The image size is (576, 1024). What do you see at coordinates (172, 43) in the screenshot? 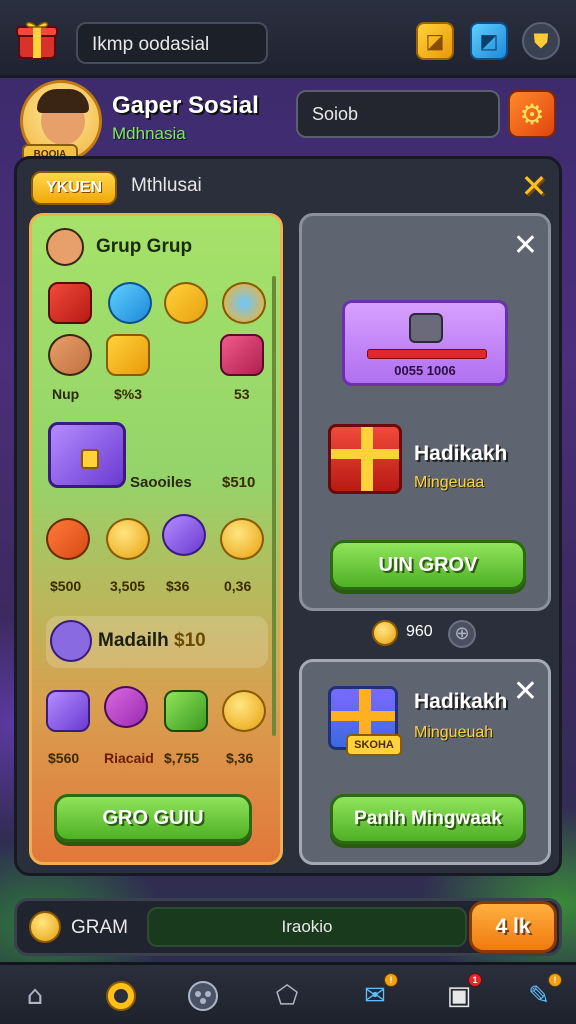
I see `top-search-input: Ikmp oodasial` at bounding box center [172, 43].